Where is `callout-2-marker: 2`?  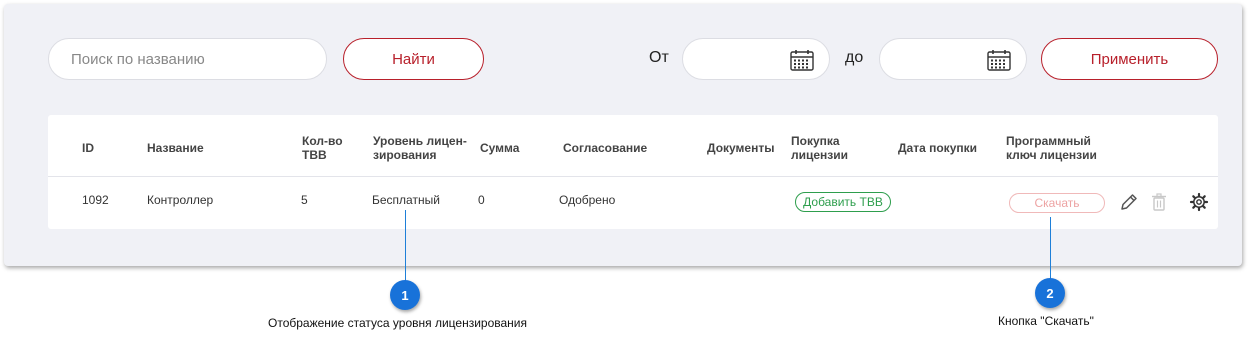 callout-2-marker: 2 is located at coordinates (1050, 293).